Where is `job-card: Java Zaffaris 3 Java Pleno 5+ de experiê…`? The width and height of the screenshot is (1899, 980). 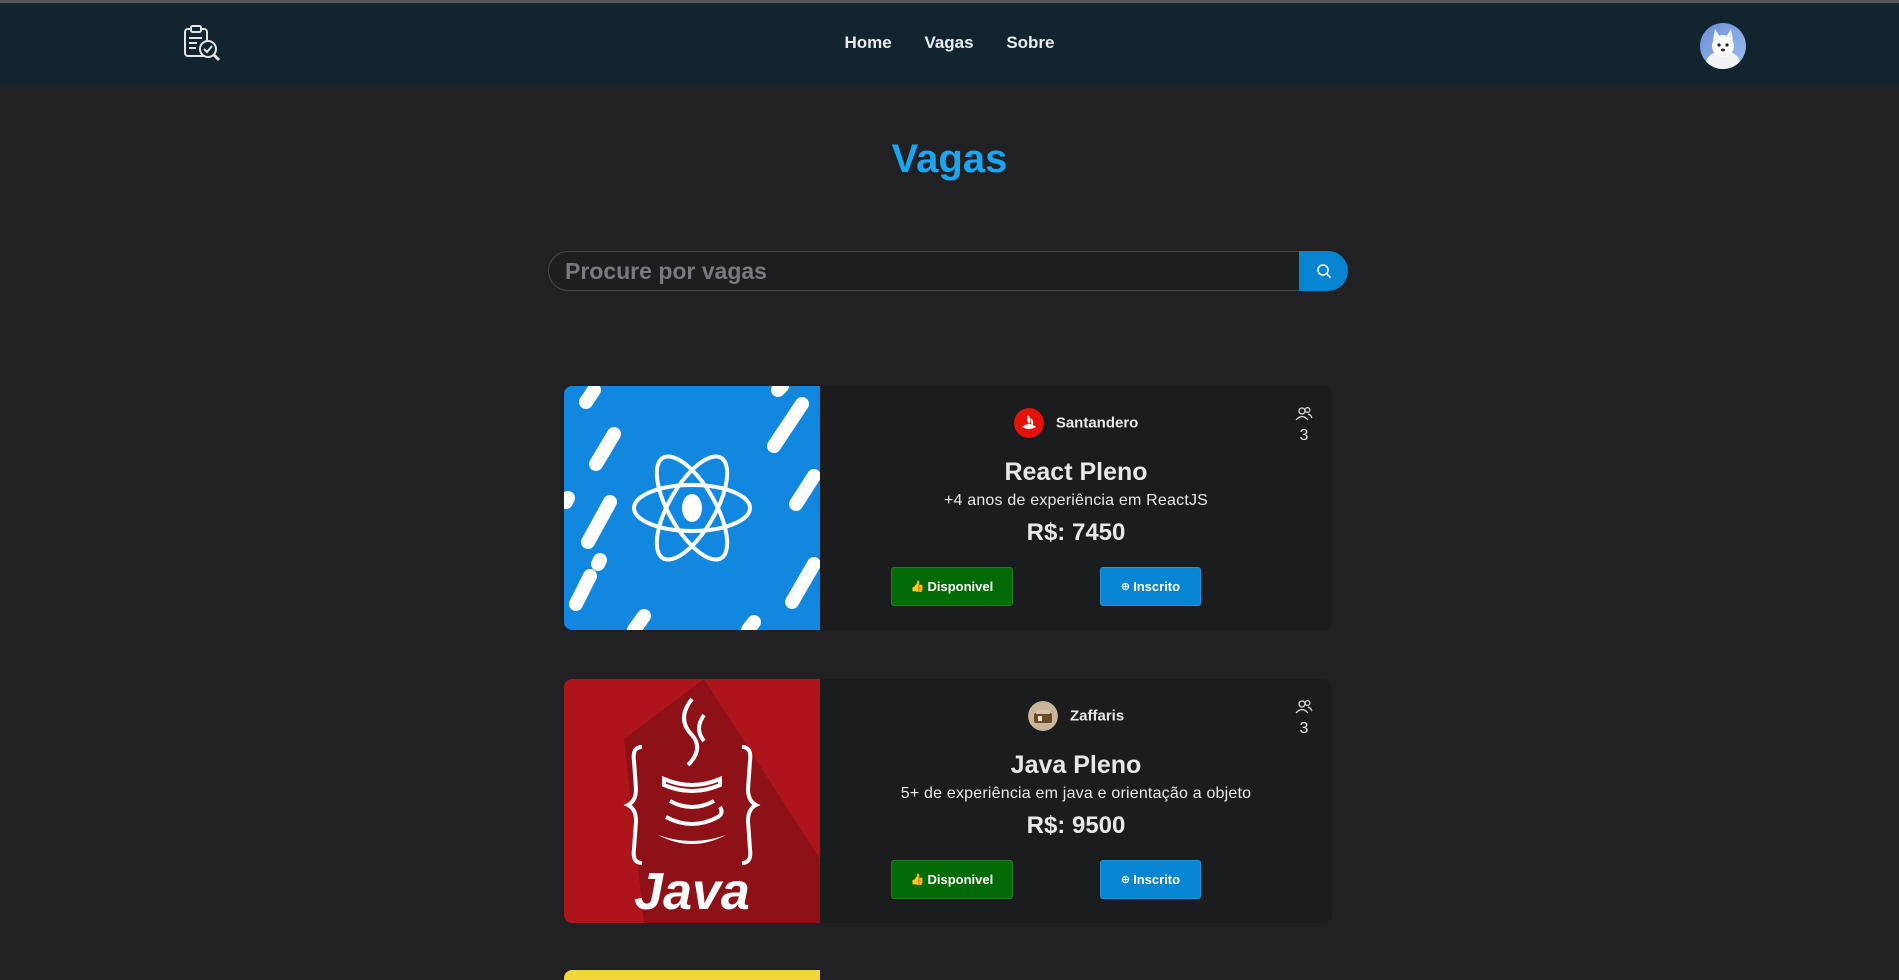
job-card: Java Zaffaris 3 Java Pleno 5+ de experiê… is located at coordinates (948, 801).